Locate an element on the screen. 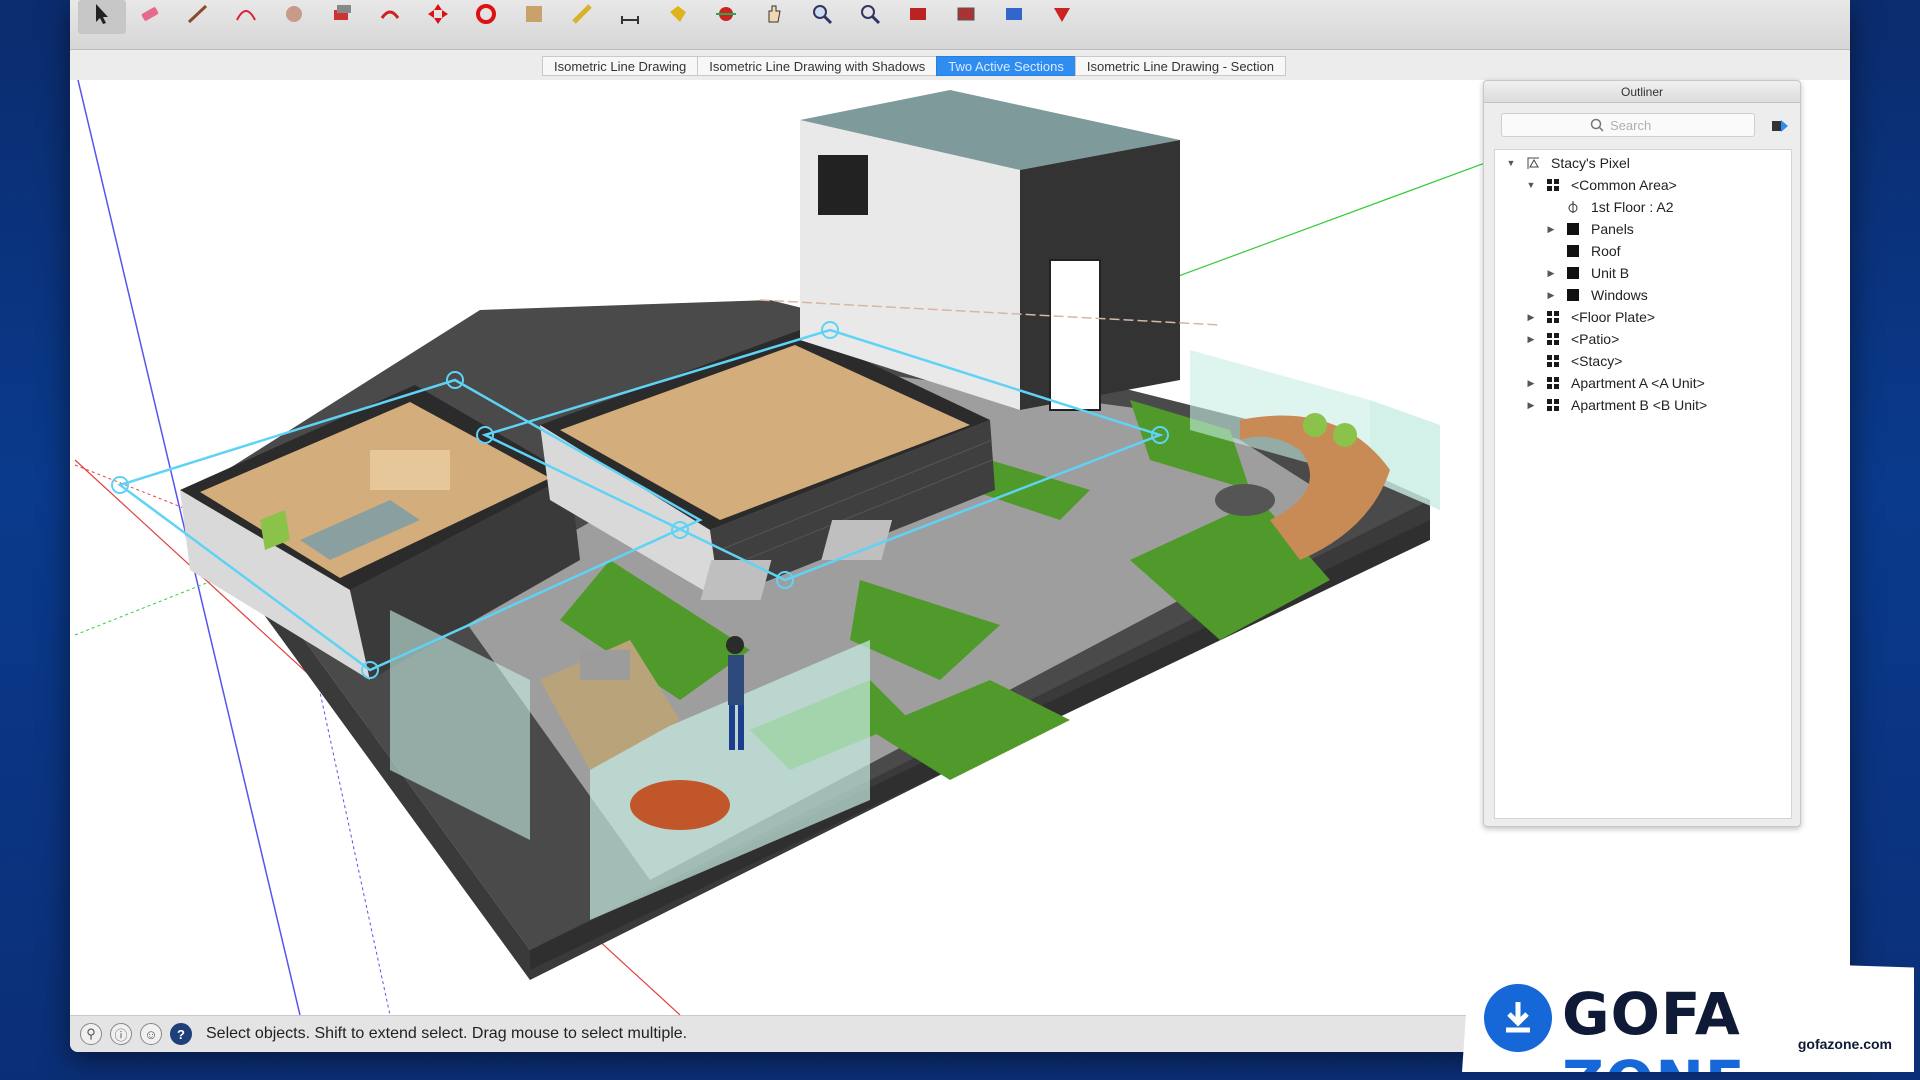  layout-tool is located at coordinates (1062, 17).